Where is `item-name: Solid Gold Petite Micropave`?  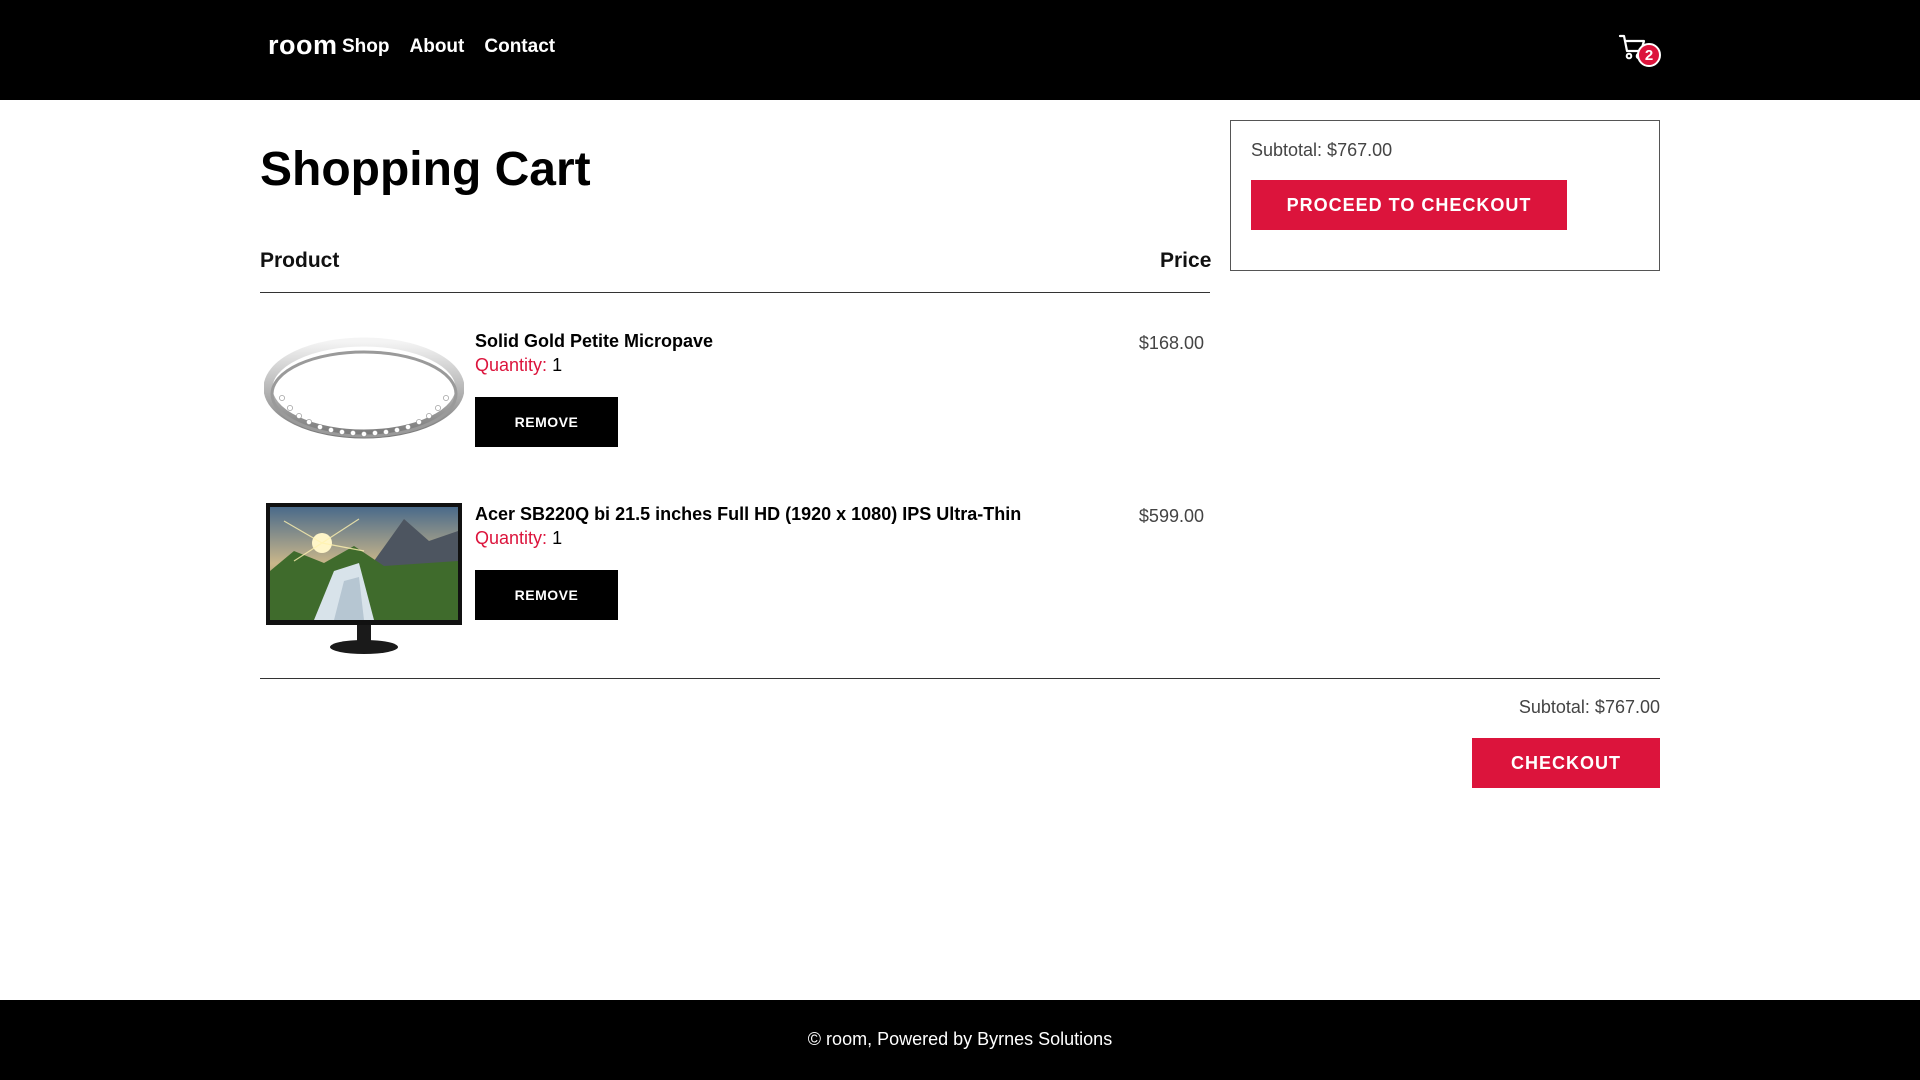 item-name: Solid Gold Petite Micropave is located at coordinates (594, 341).